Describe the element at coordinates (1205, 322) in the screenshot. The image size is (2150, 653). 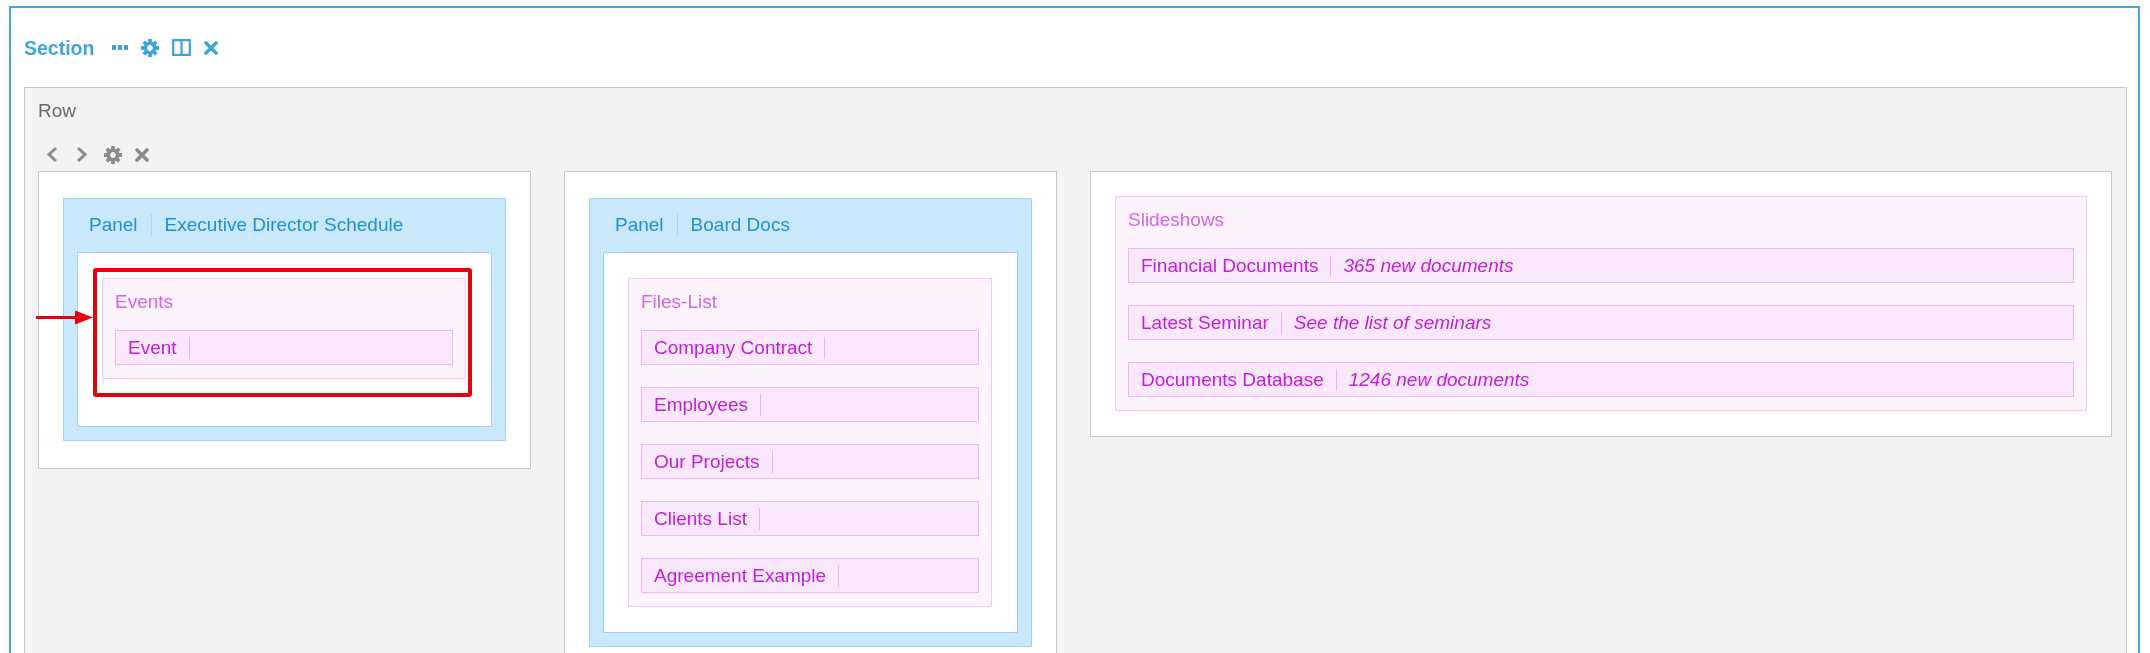
I see `item-label: Latest Seminar` at that location.